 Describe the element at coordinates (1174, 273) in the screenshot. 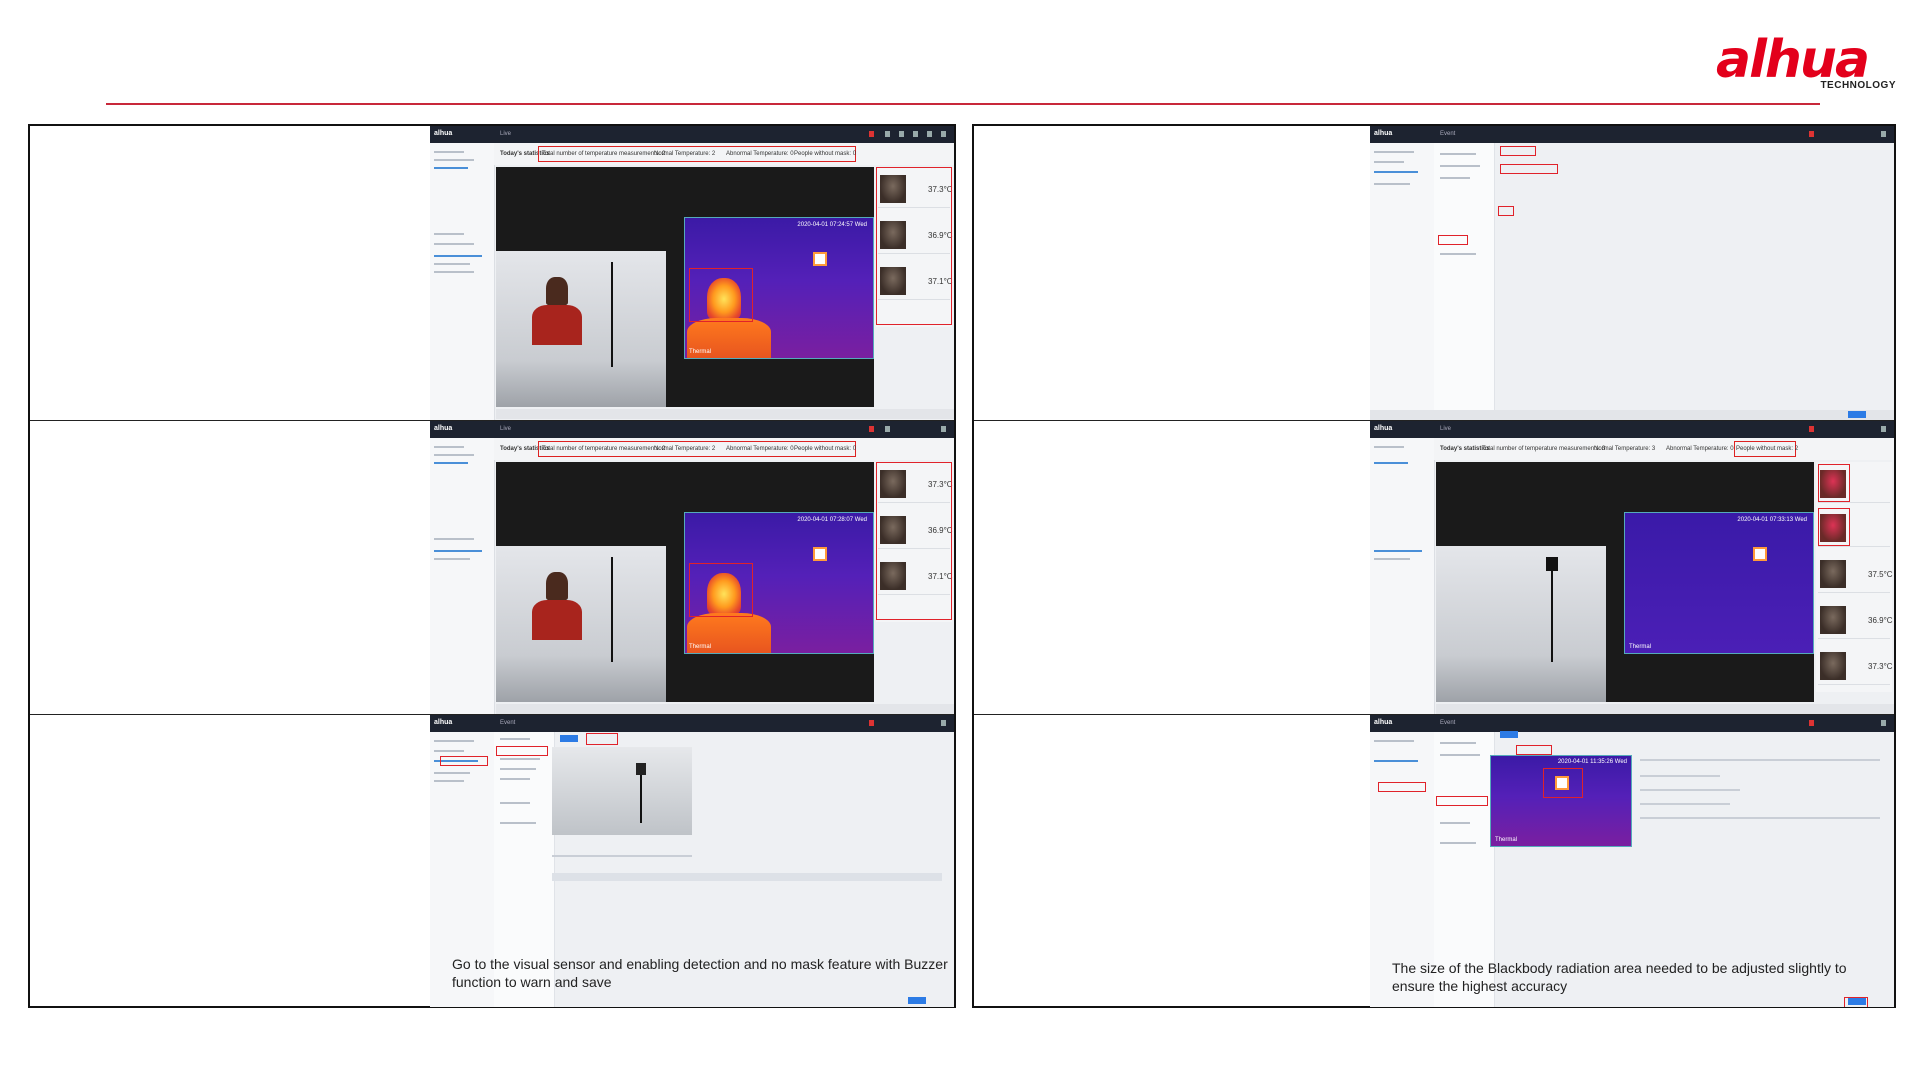

I see `right-row-1-notes` at that location.